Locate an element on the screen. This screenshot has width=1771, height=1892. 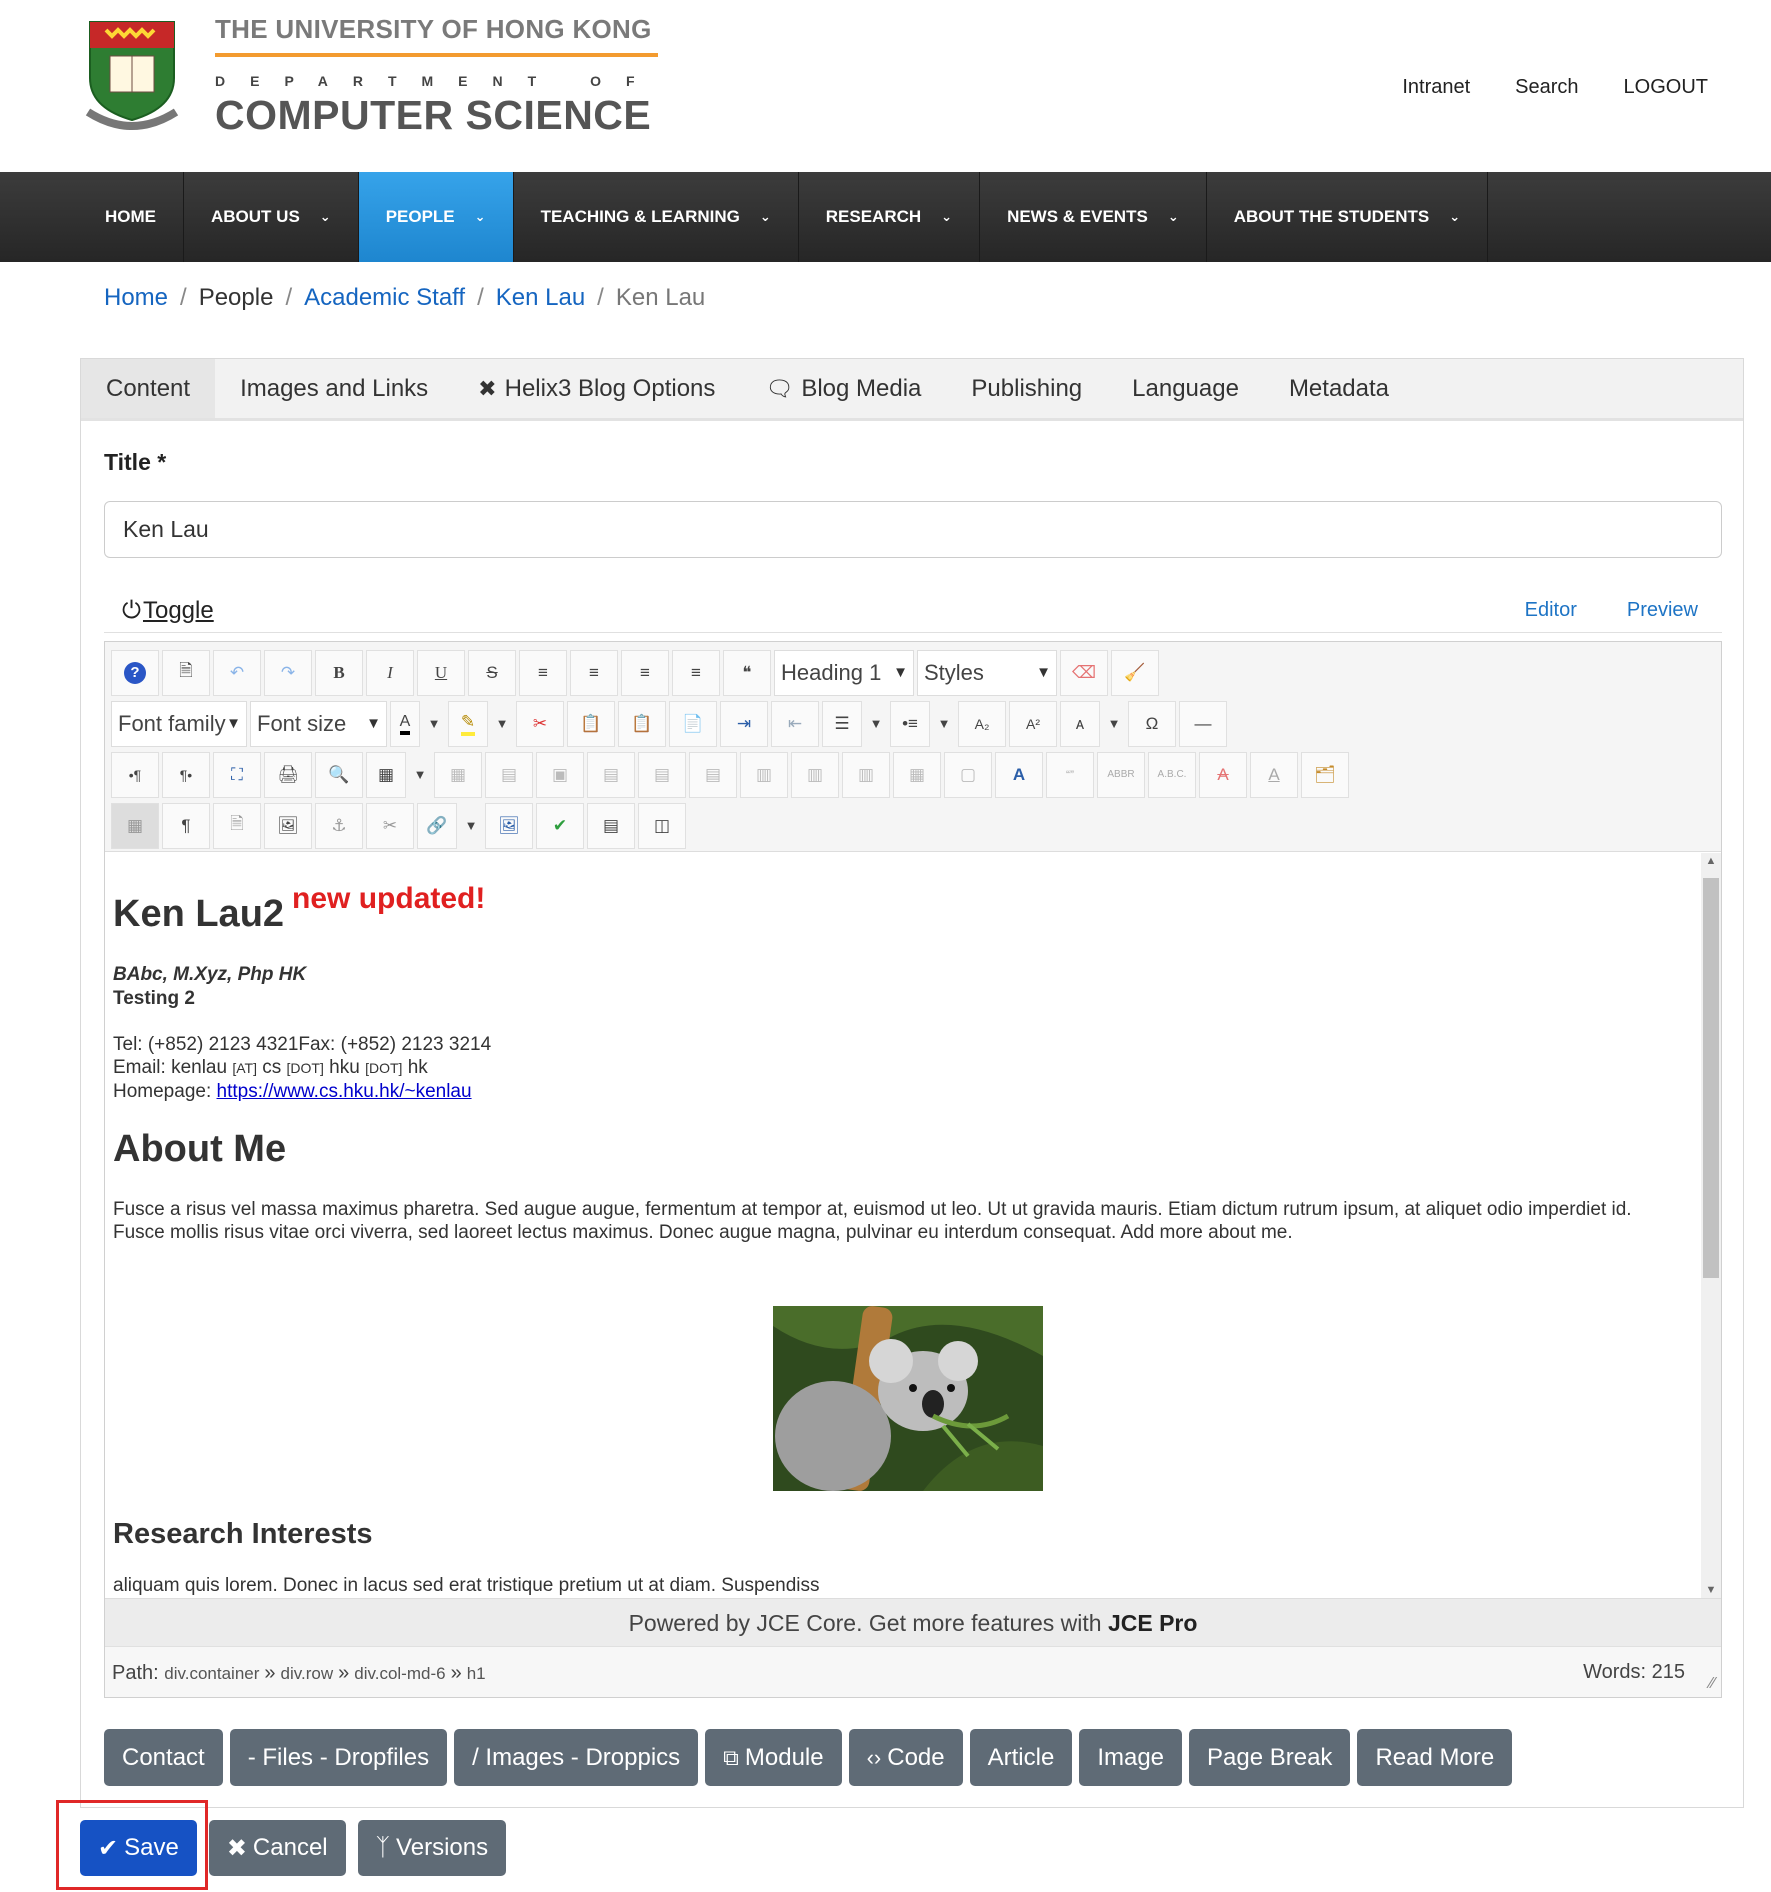
spellcheck-icon: ✔ is located at coordinates (560, 825).